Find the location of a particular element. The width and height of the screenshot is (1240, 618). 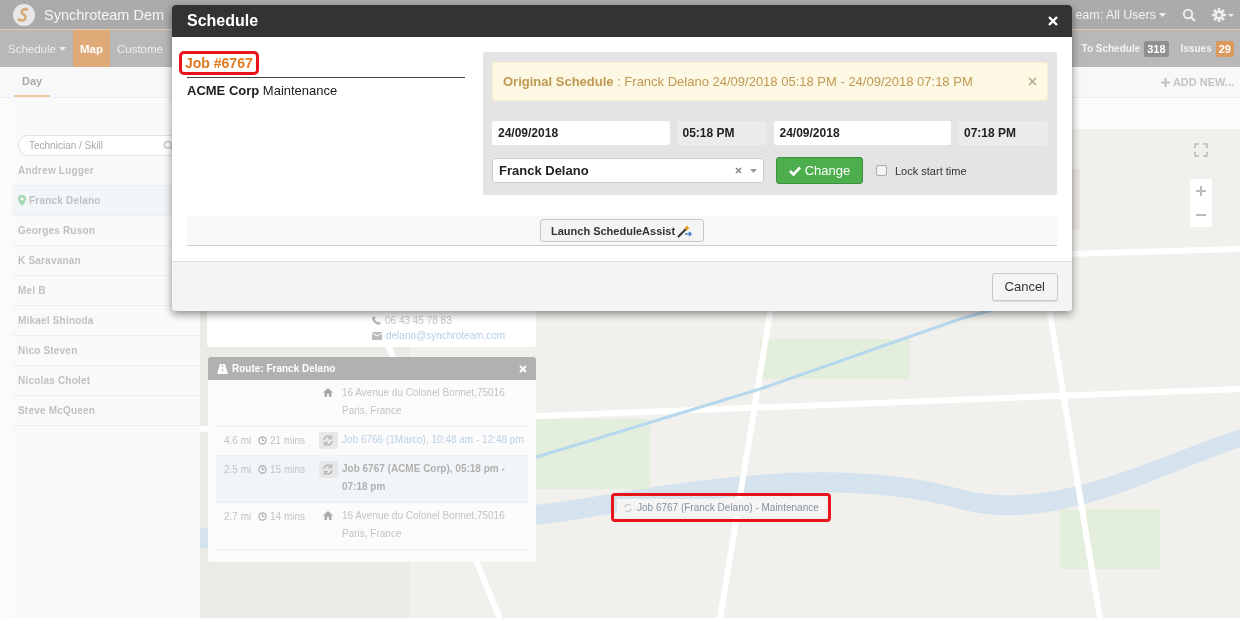

checkbox is located at coordinates (881, 170).